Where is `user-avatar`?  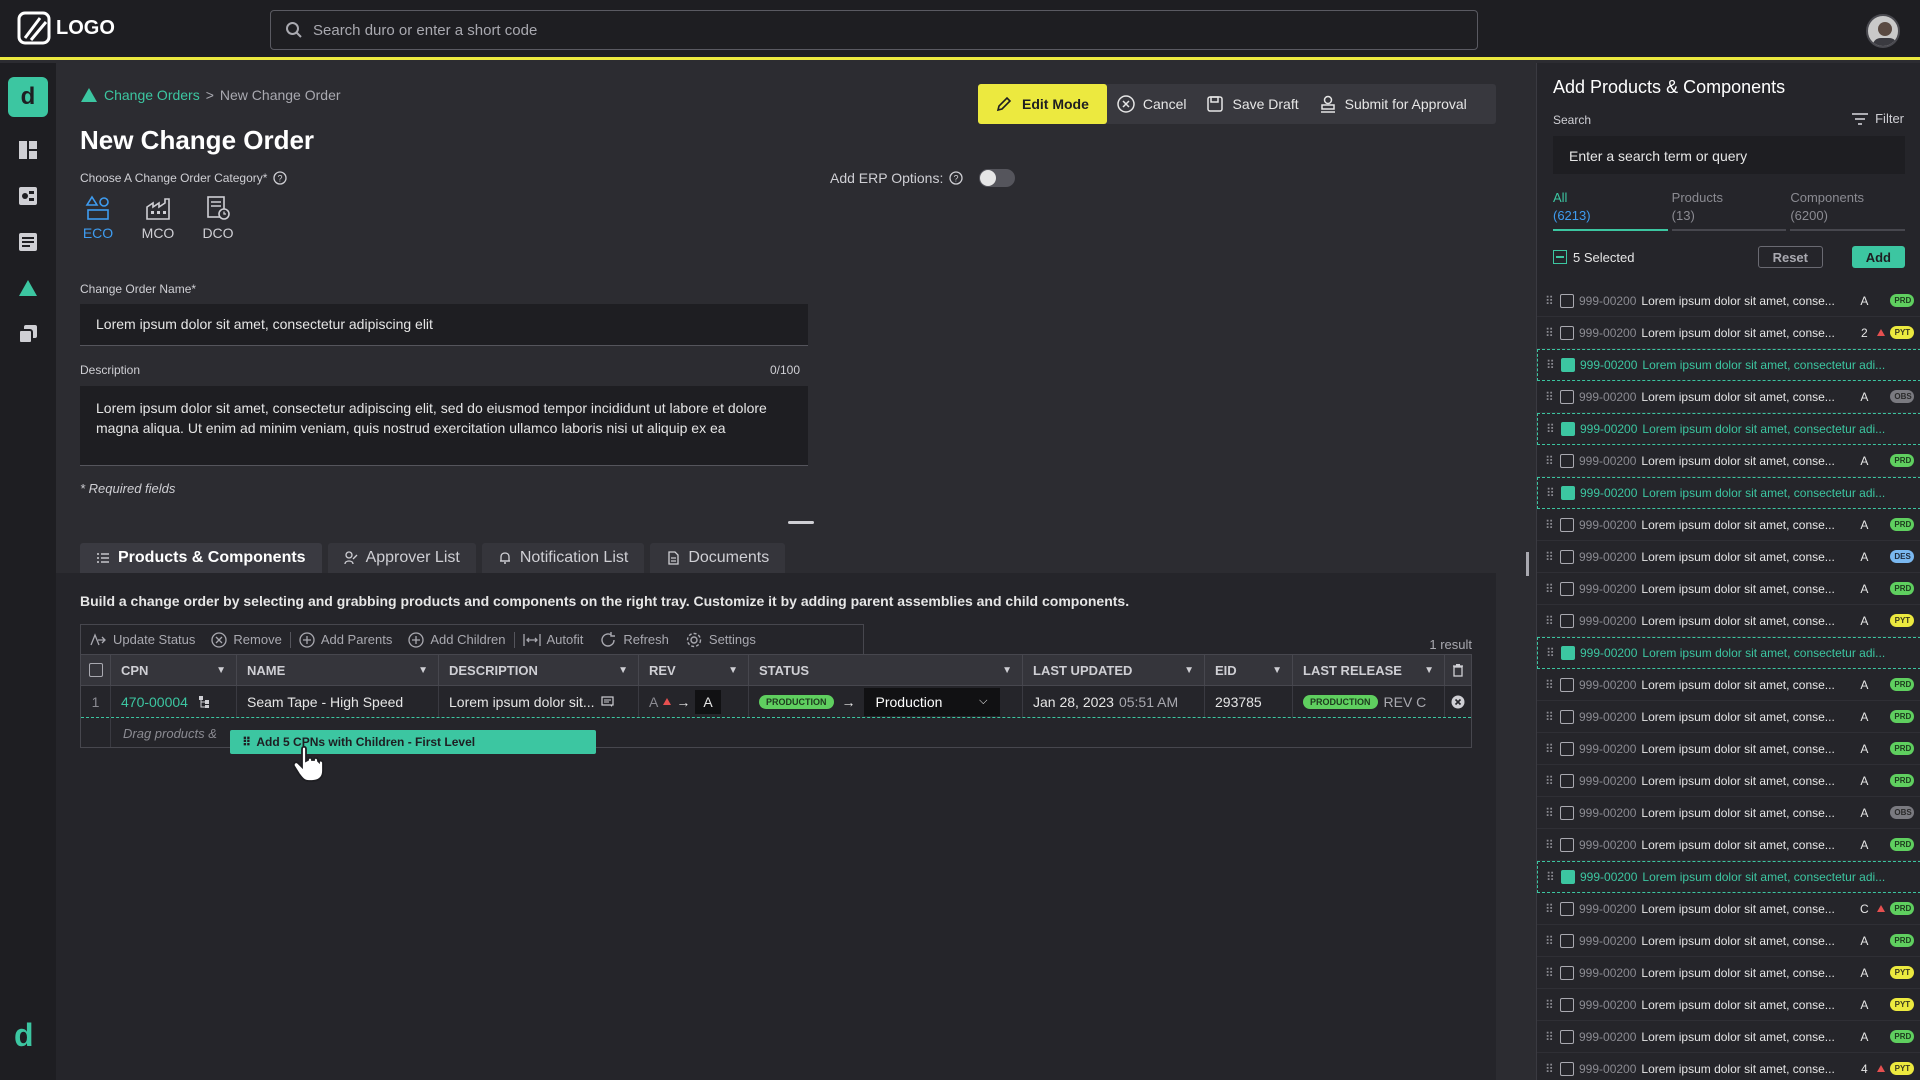
user-avatar is located at coordinates (1883, 31).